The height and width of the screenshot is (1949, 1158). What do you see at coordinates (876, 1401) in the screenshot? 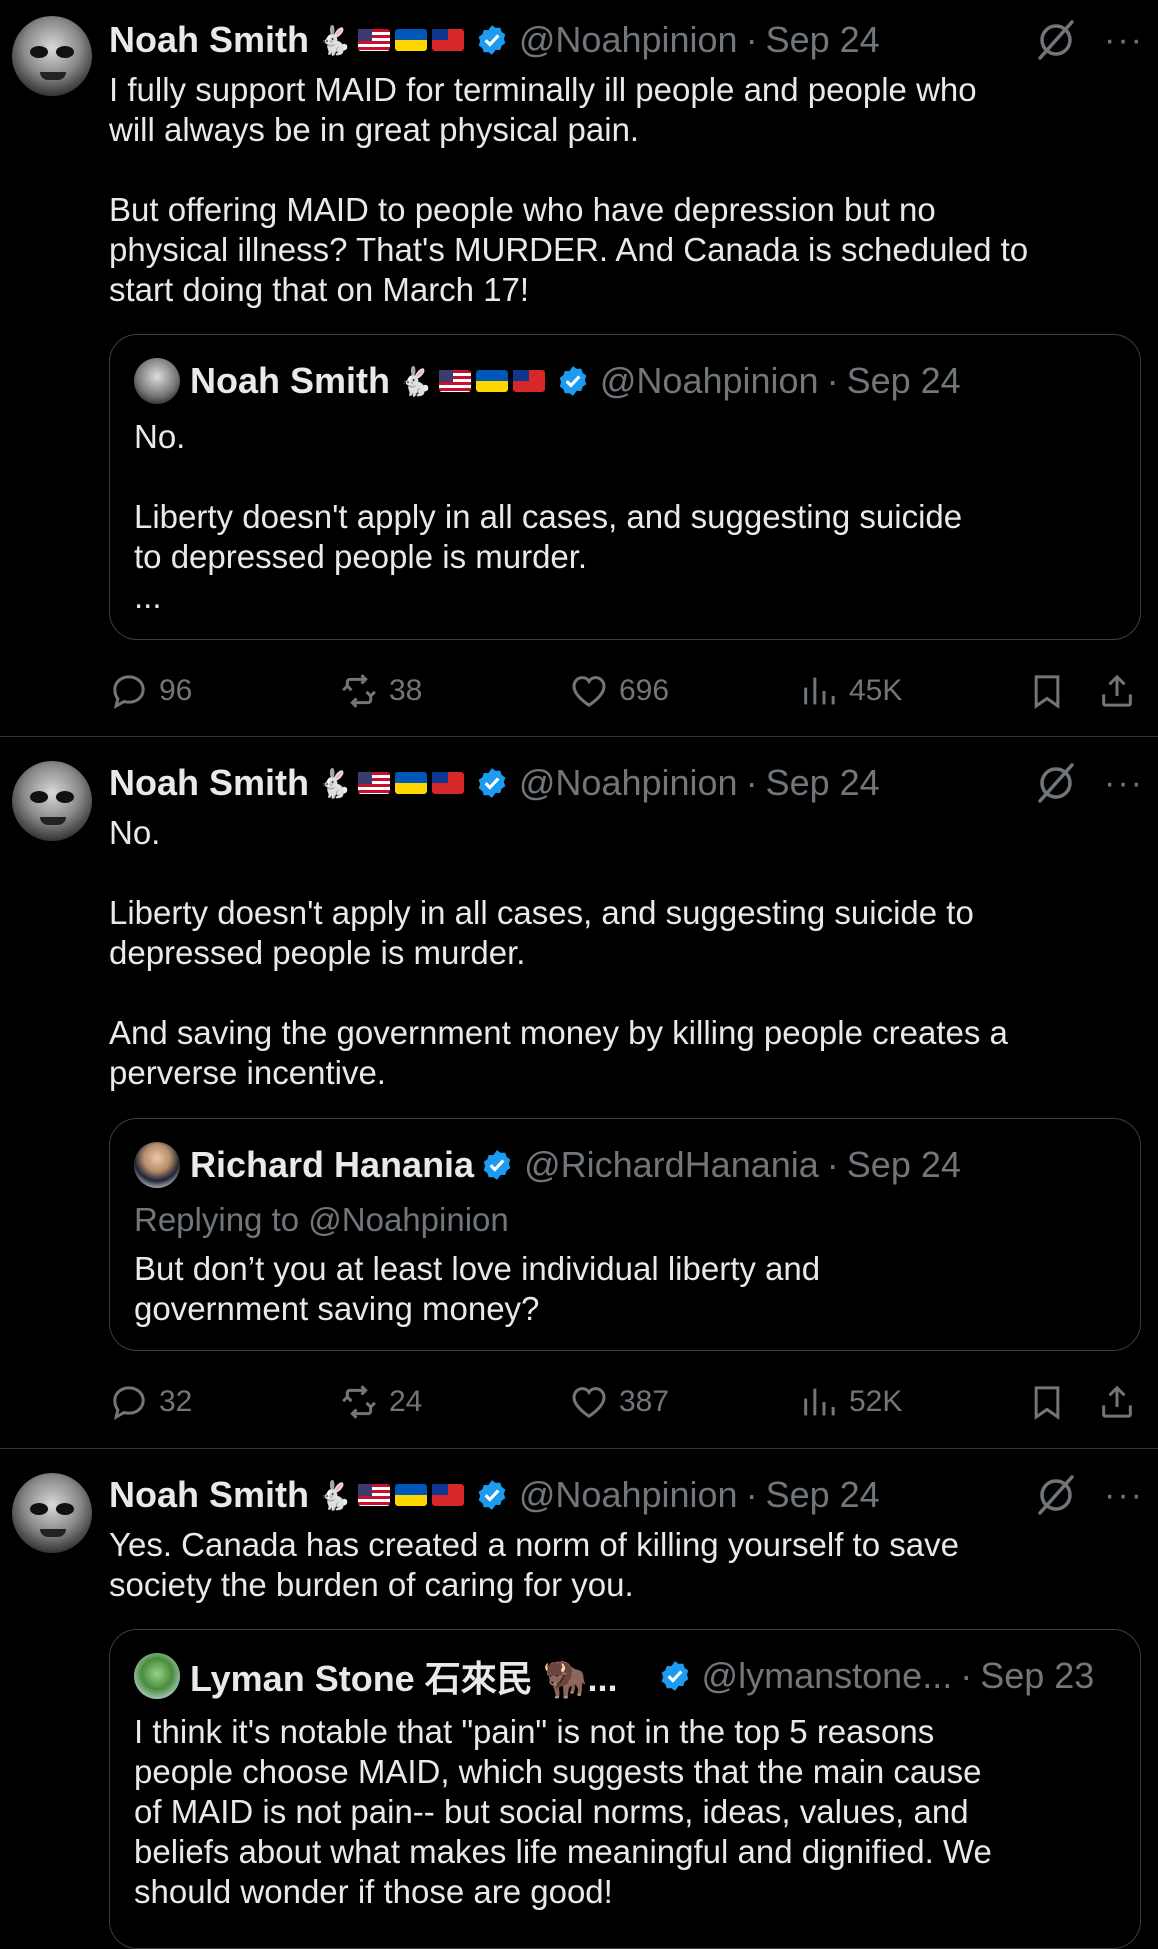
I see `view-count: 52K` at bounding box center [876, 1401].